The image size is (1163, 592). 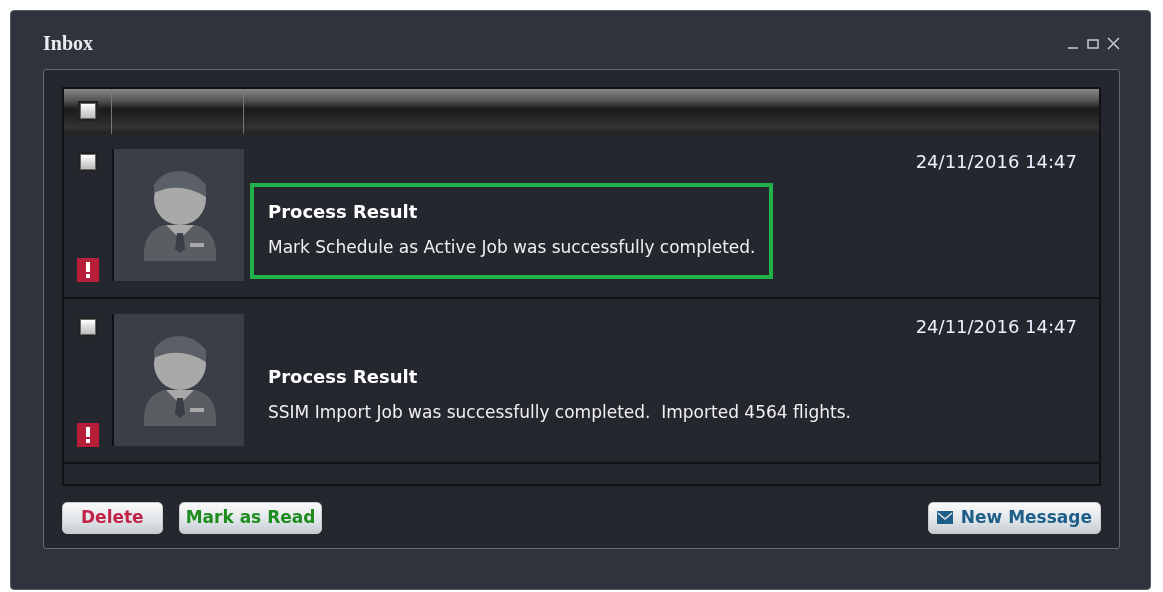 I want to click on message-text: SSIM Import Job was successfully completed. Imported 4564 flights., so click(x=559, y=412).